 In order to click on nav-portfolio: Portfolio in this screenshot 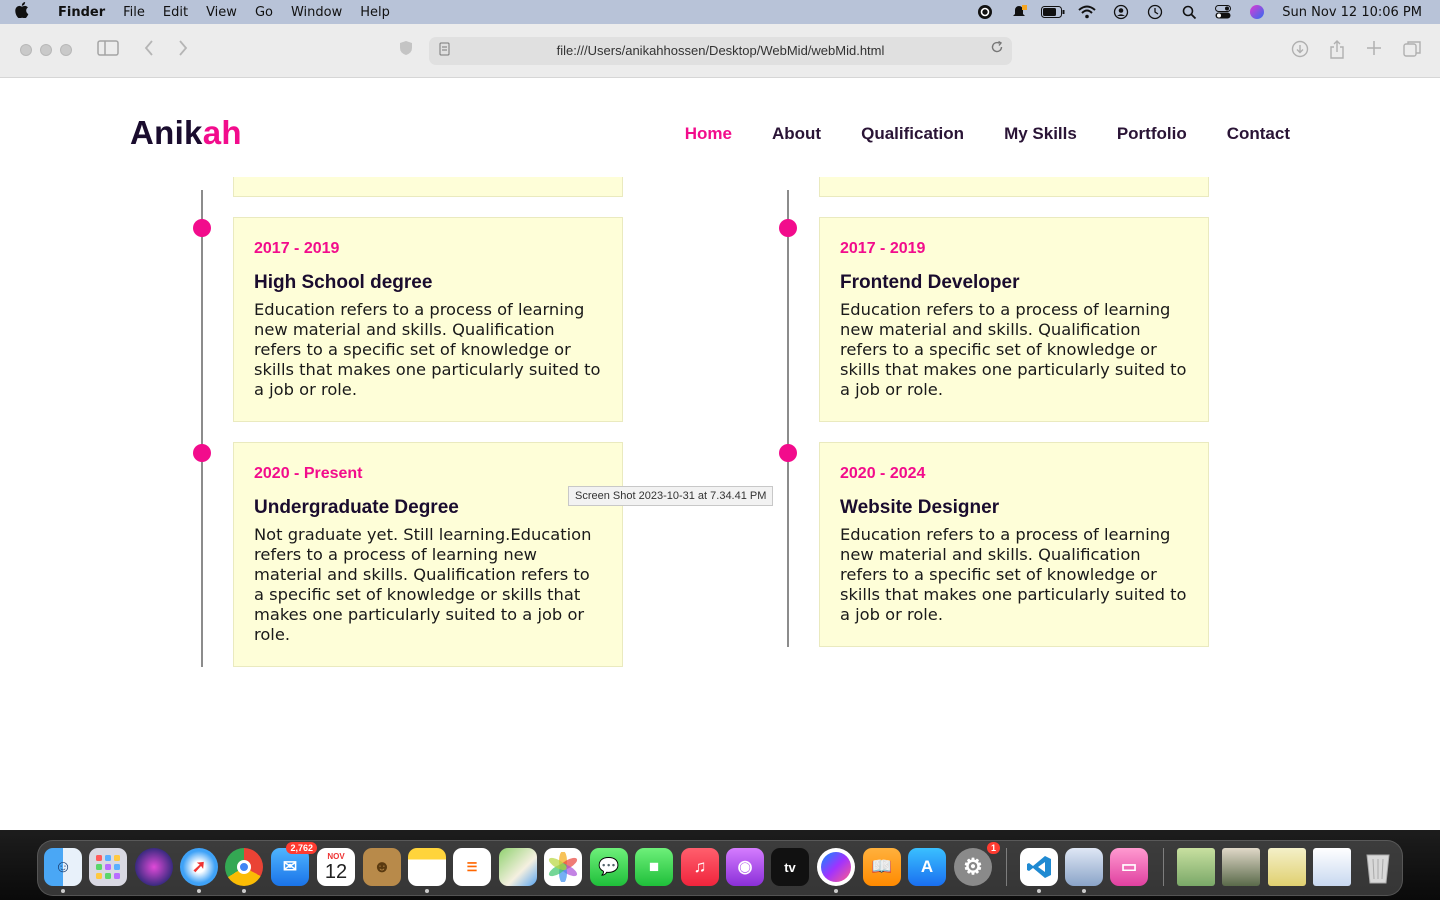, I will do `click(1152, 134)`.